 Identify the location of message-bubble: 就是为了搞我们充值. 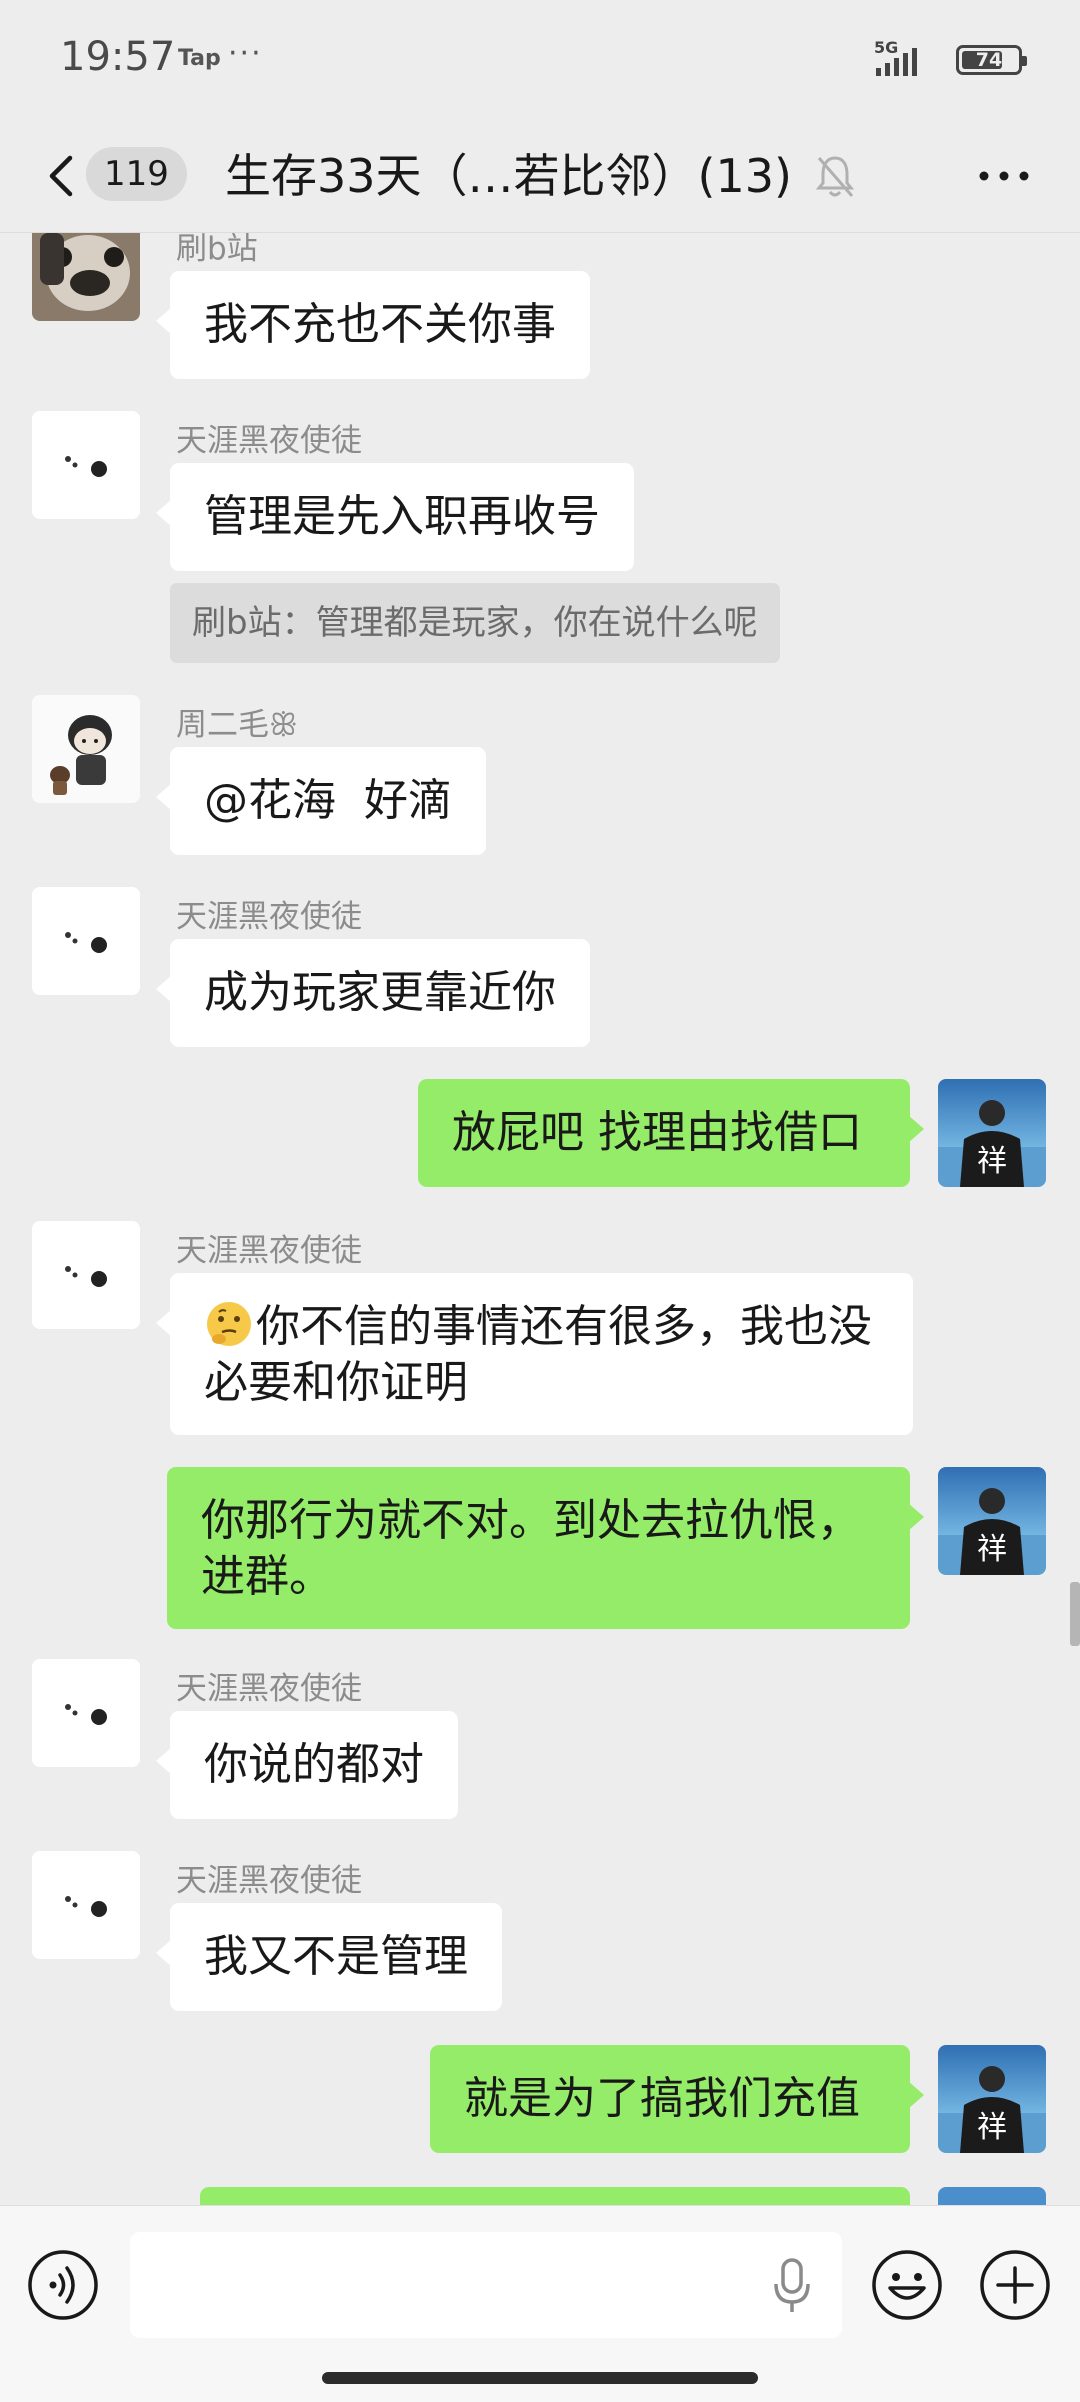
(677, 2099).